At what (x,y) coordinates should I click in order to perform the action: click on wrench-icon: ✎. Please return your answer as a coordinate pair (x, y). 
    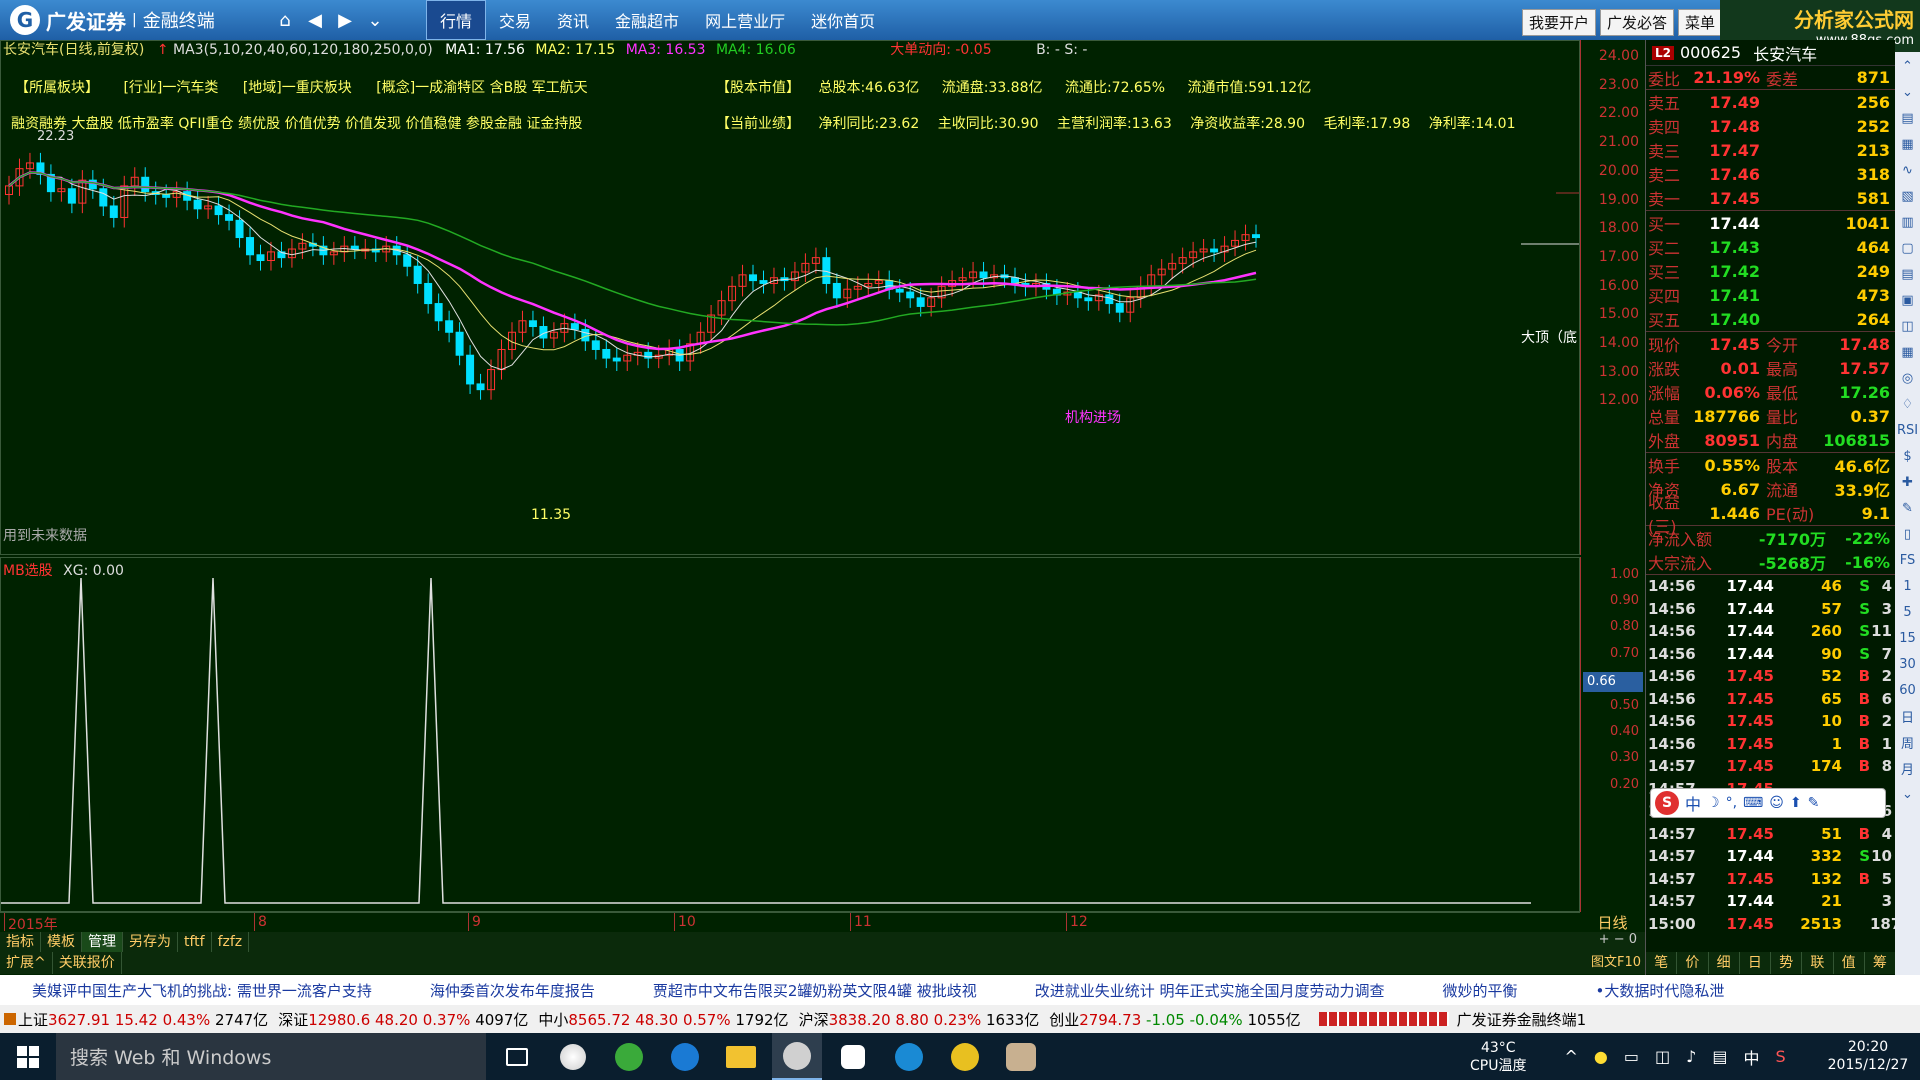
    Looking at the image, I should click on (1814, 803).